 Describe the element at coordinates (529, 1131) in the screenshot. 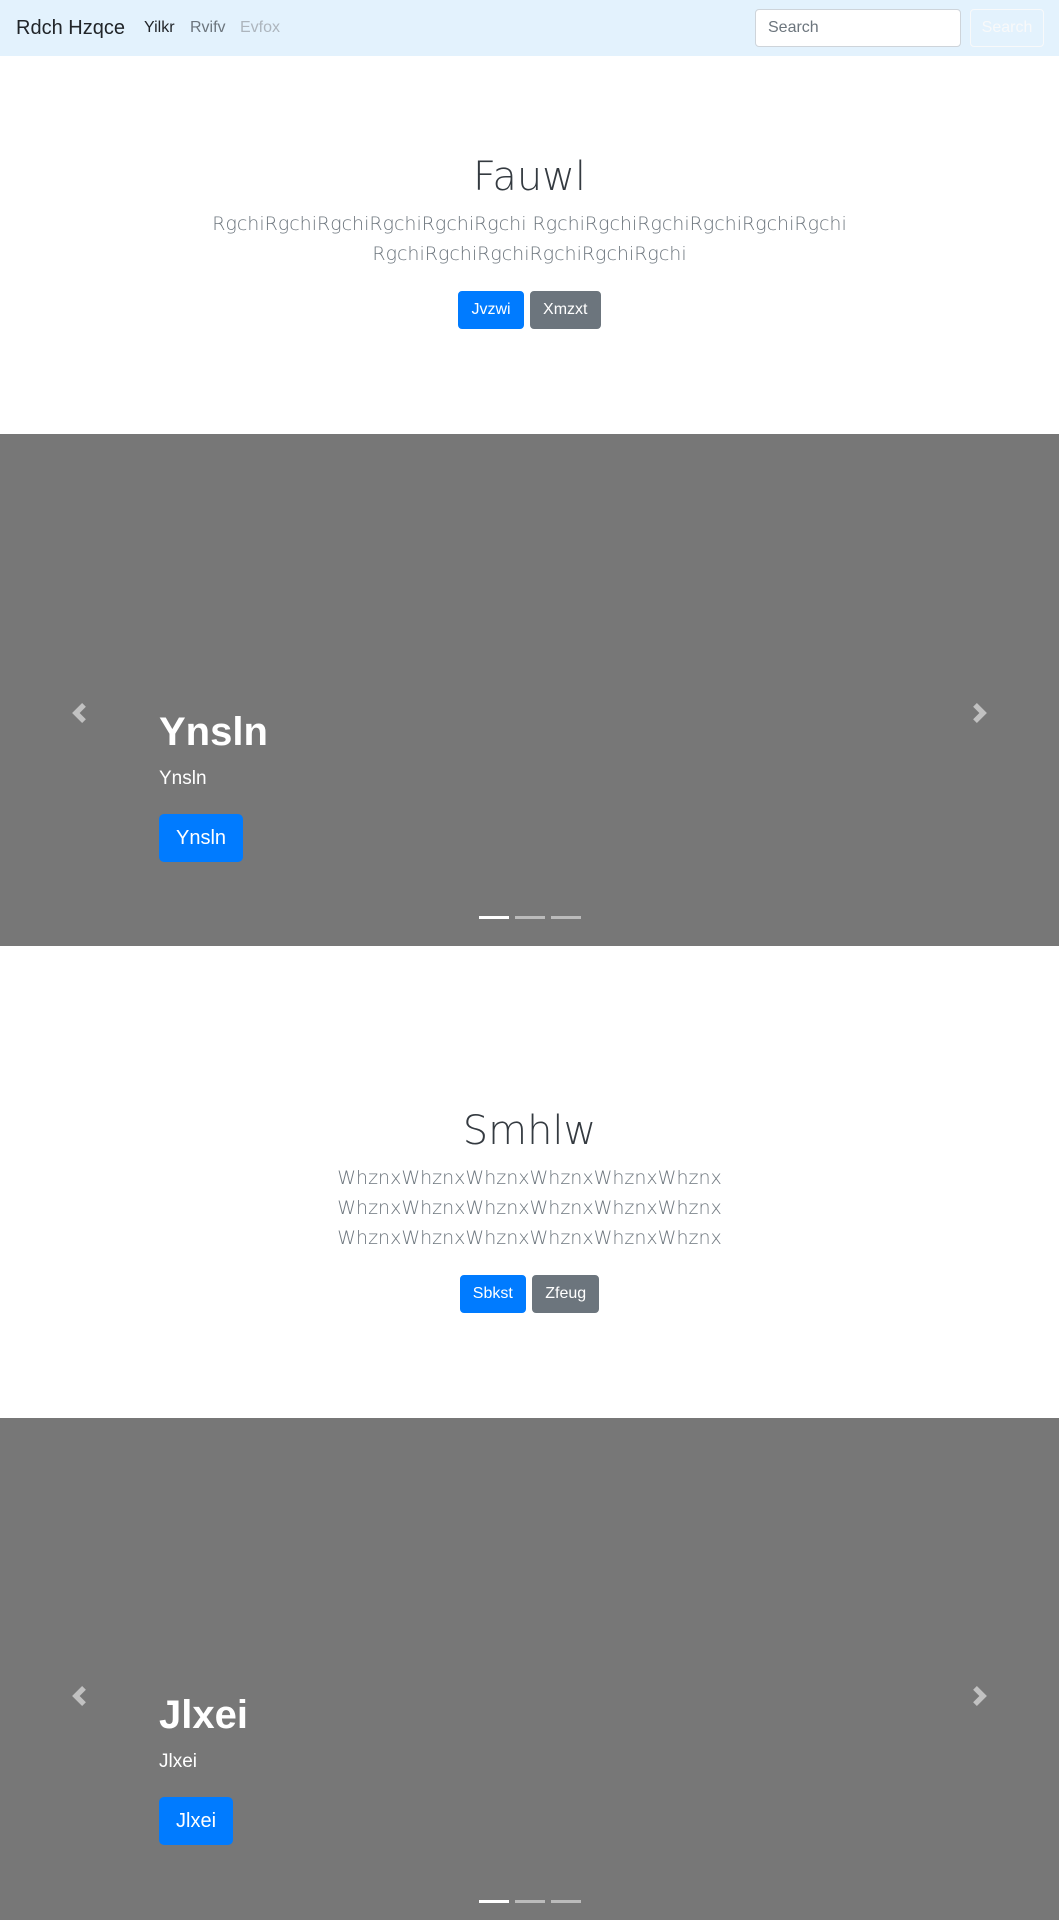

I see `hero-title: Smhlw` at that location.